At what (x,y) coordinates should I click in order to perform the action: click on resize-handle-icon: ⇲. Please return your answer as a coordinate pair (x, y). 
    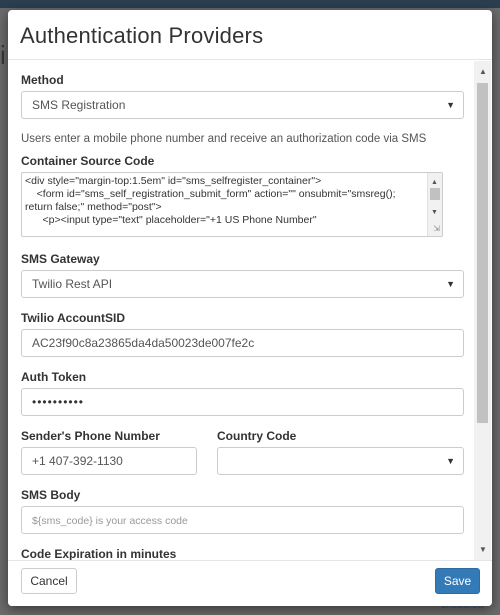
    Looking at the image, I should click on (436, 228).